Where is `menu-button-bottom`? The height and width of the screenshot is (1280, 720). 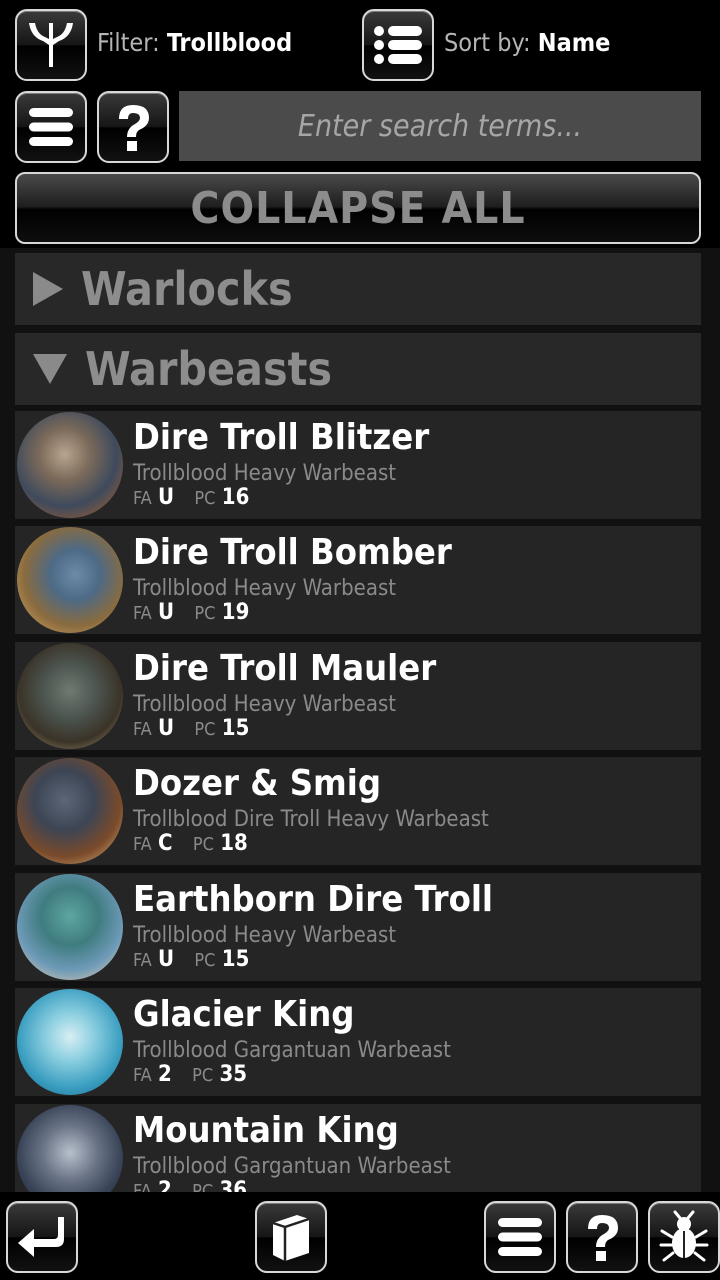
menu-button-bottom is located at coordinates (520, 1237).